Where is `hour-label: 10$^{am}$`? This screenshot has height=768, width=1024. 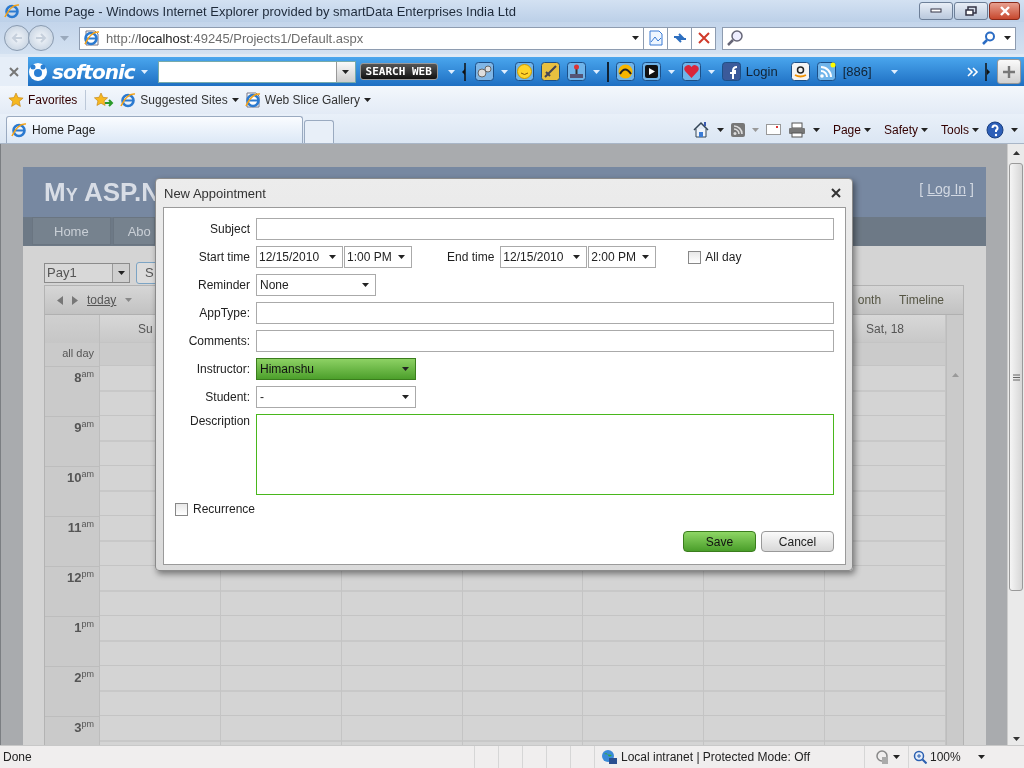 hour-label: 10$^{am}$ is located at coordinates (72, 491).